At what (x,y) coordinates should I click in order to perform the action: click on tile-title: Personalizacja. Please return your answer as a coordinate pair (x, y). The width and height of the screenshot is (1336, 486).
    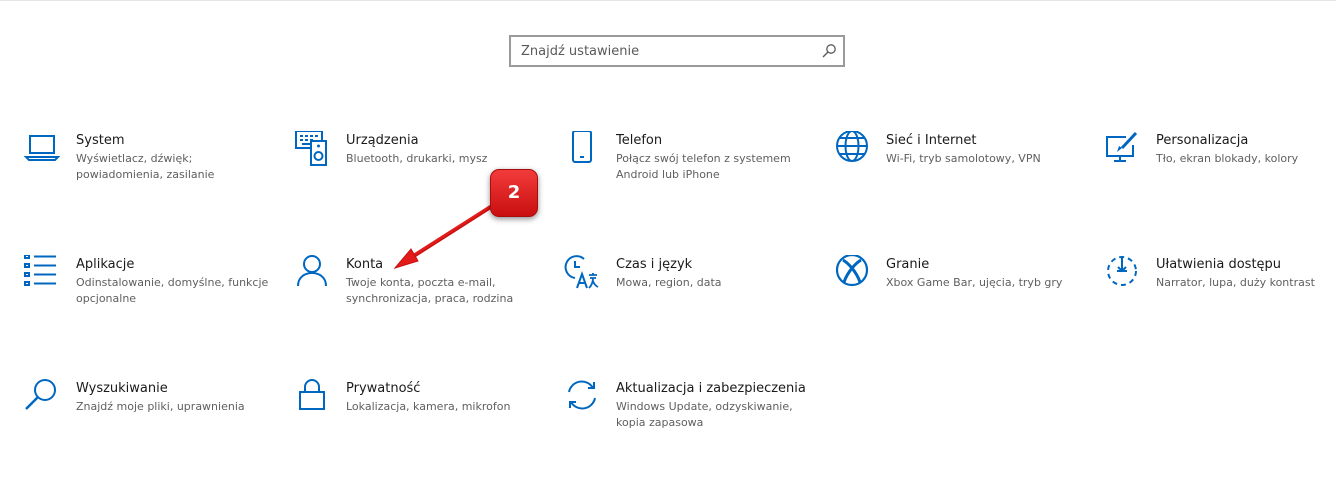
    Looking at the image, I should click on (1202, 140).